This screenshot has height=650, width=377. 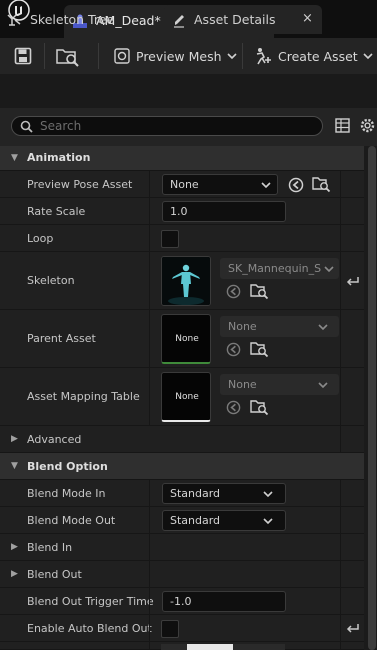 What do you see at coordinates (167, 126) in the screenshot?
I see `search-input: Search` at bounding box center [167, 126].